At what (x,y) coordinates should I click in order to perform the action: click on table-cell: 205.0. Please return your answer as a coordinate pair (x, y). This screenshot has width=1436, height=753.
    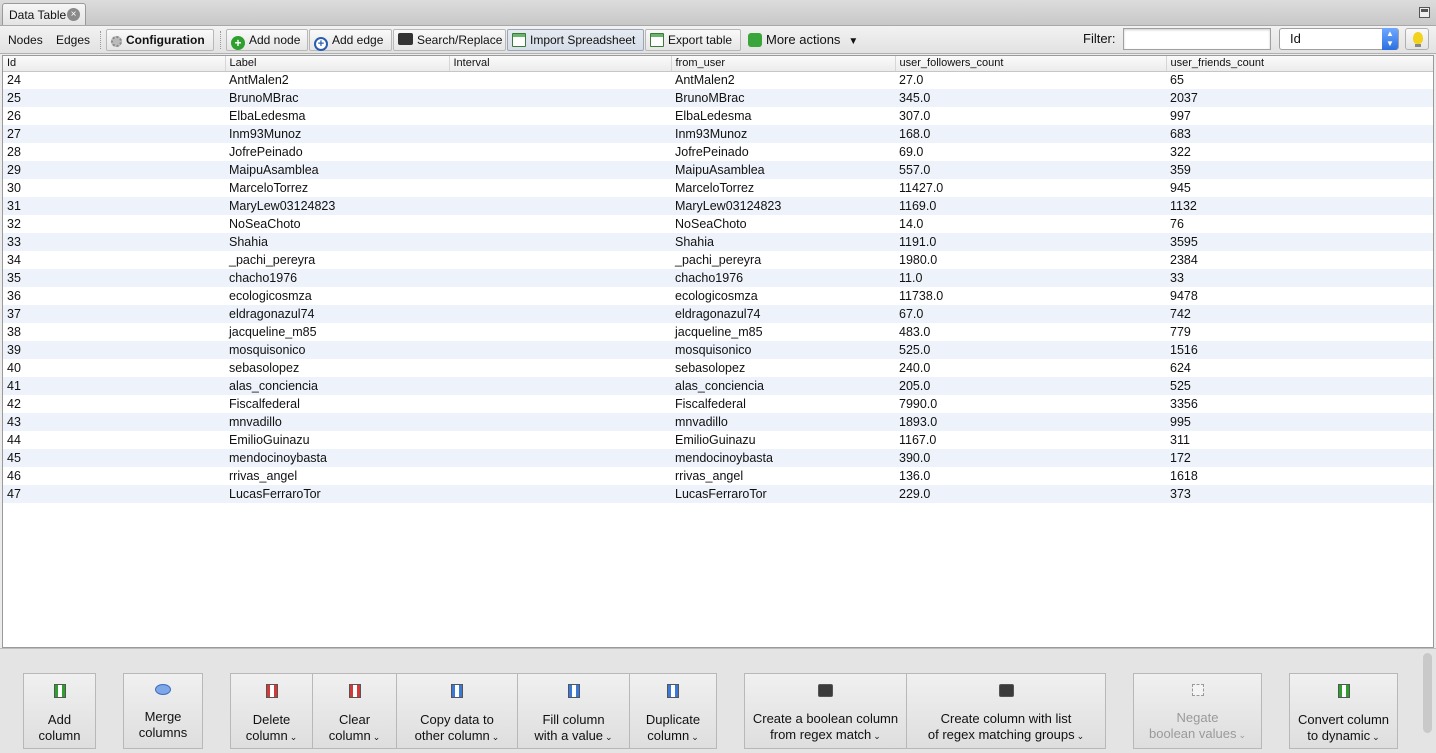
    Looking at the image, I should click on (1030, 386).